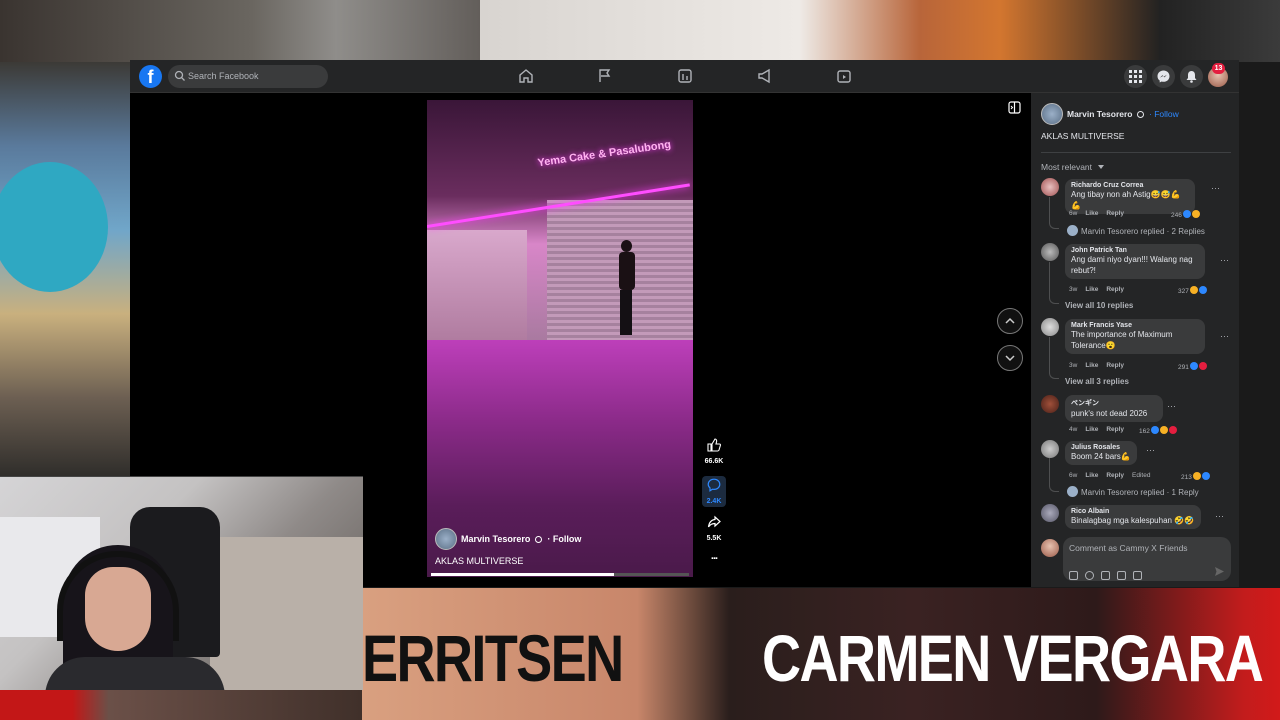 Image resolution: width=1280 pixels, height=720 pixels. Describe the element at coordinates (1099, 305) in the screenshot. I see `view-all-replies-link: View all 10 replies` at that location.